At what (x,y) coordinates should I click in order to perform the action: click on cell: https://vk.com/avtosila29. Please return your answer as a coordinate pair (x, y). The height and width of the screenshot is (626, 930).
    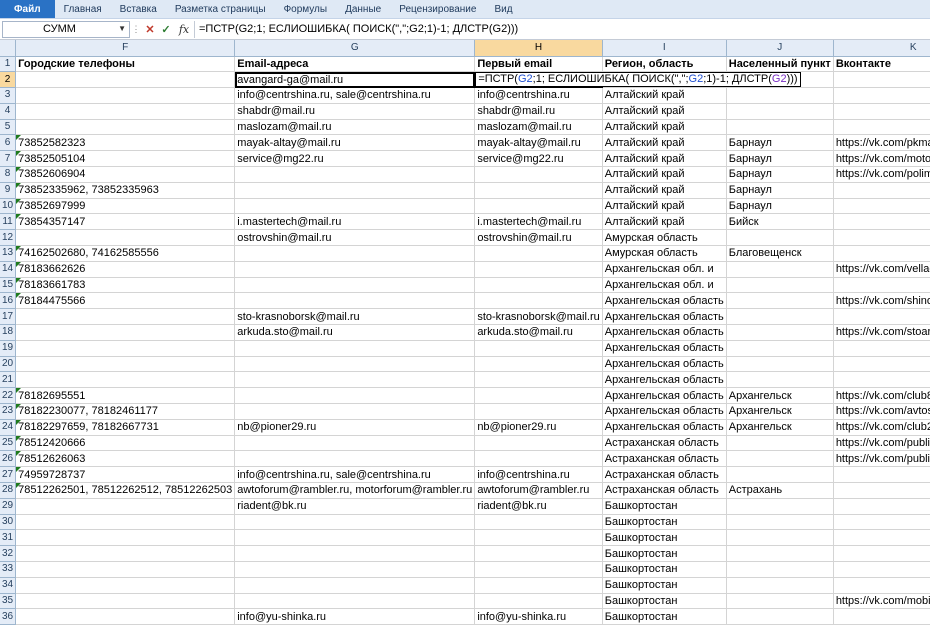
    Looking at the image, I should click on (881, 411).